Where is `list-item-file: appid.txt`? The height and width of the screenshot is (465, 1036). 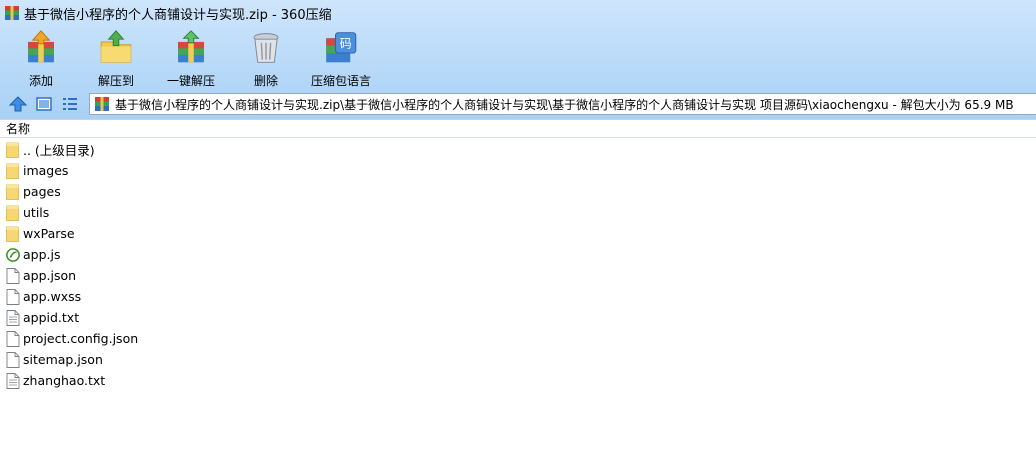
list-item-file: appid.txt is located at coordinates (518, 317).